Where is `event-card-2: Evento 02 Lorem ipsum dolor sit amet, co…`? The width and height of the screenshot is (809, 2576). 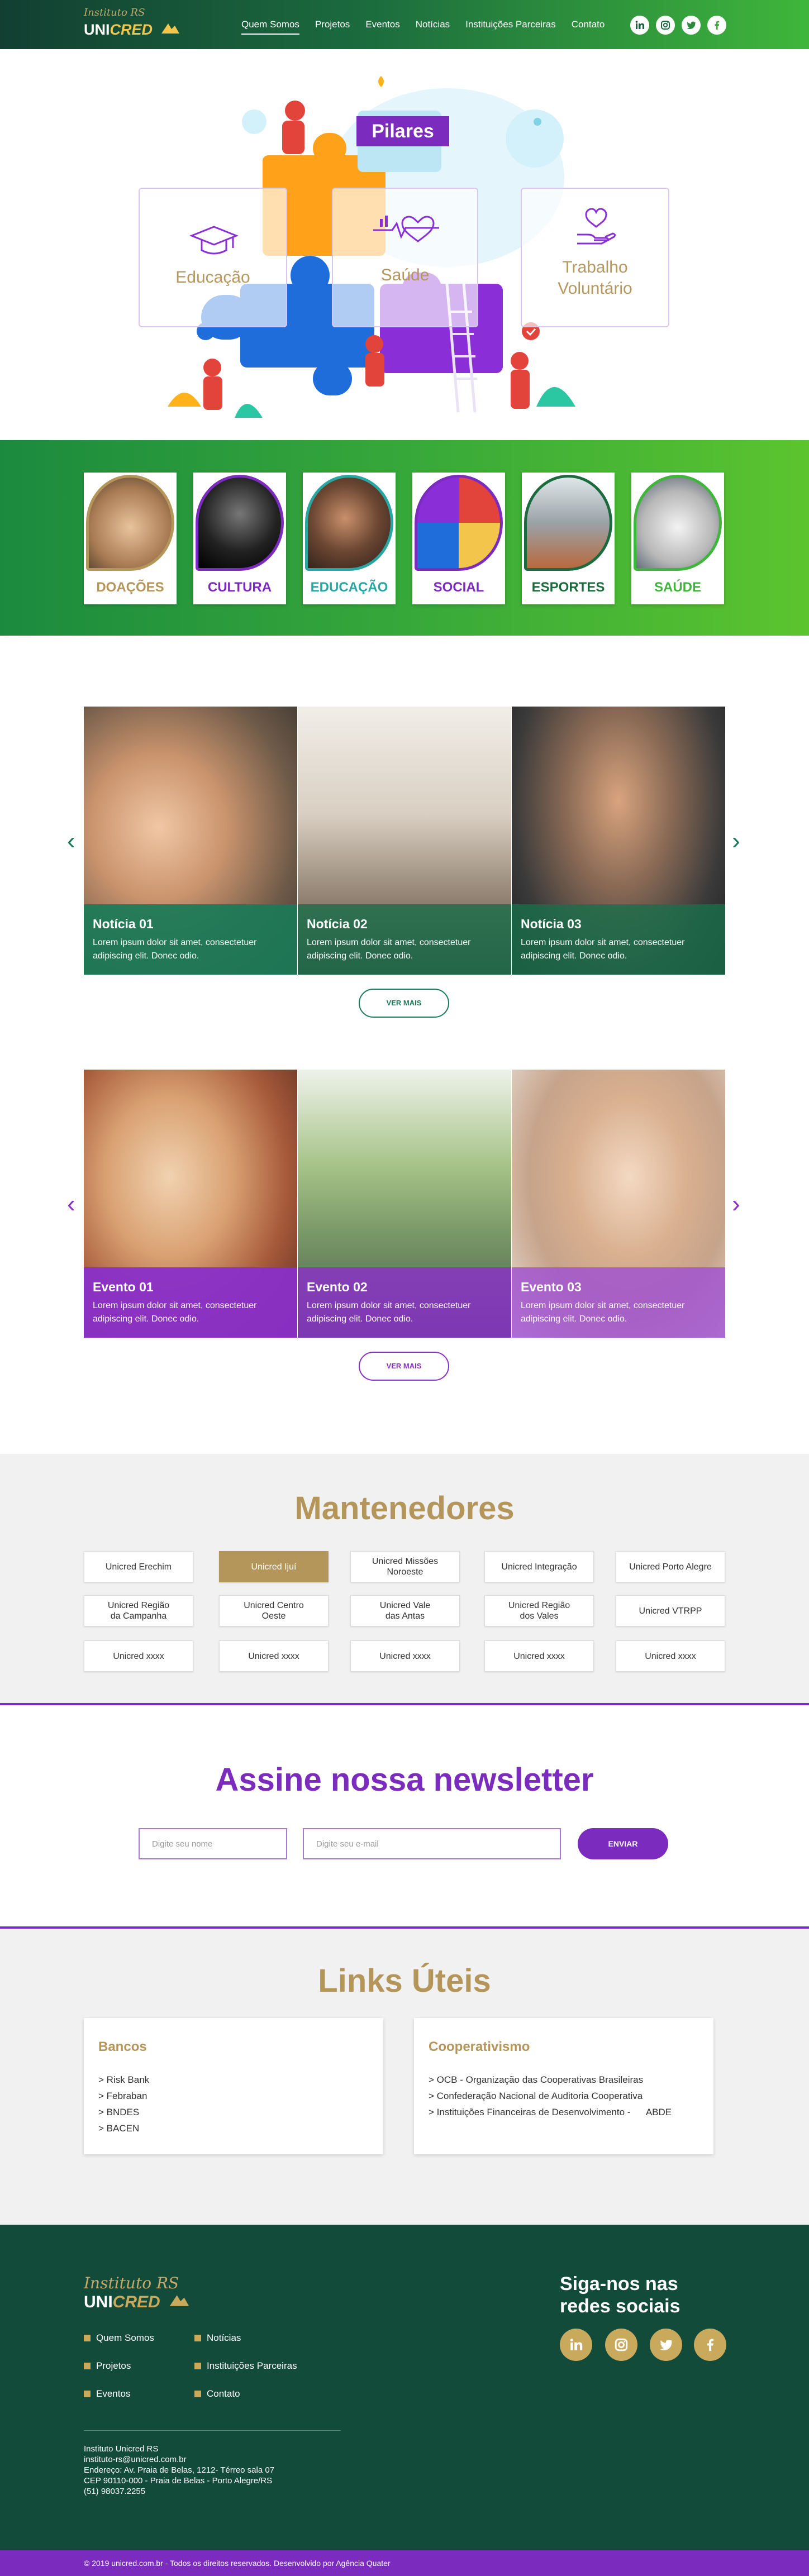 event-card-2: Evento 02 Lorem ipsum dolor sit amet, co… is located at coordinates (404, 1204).